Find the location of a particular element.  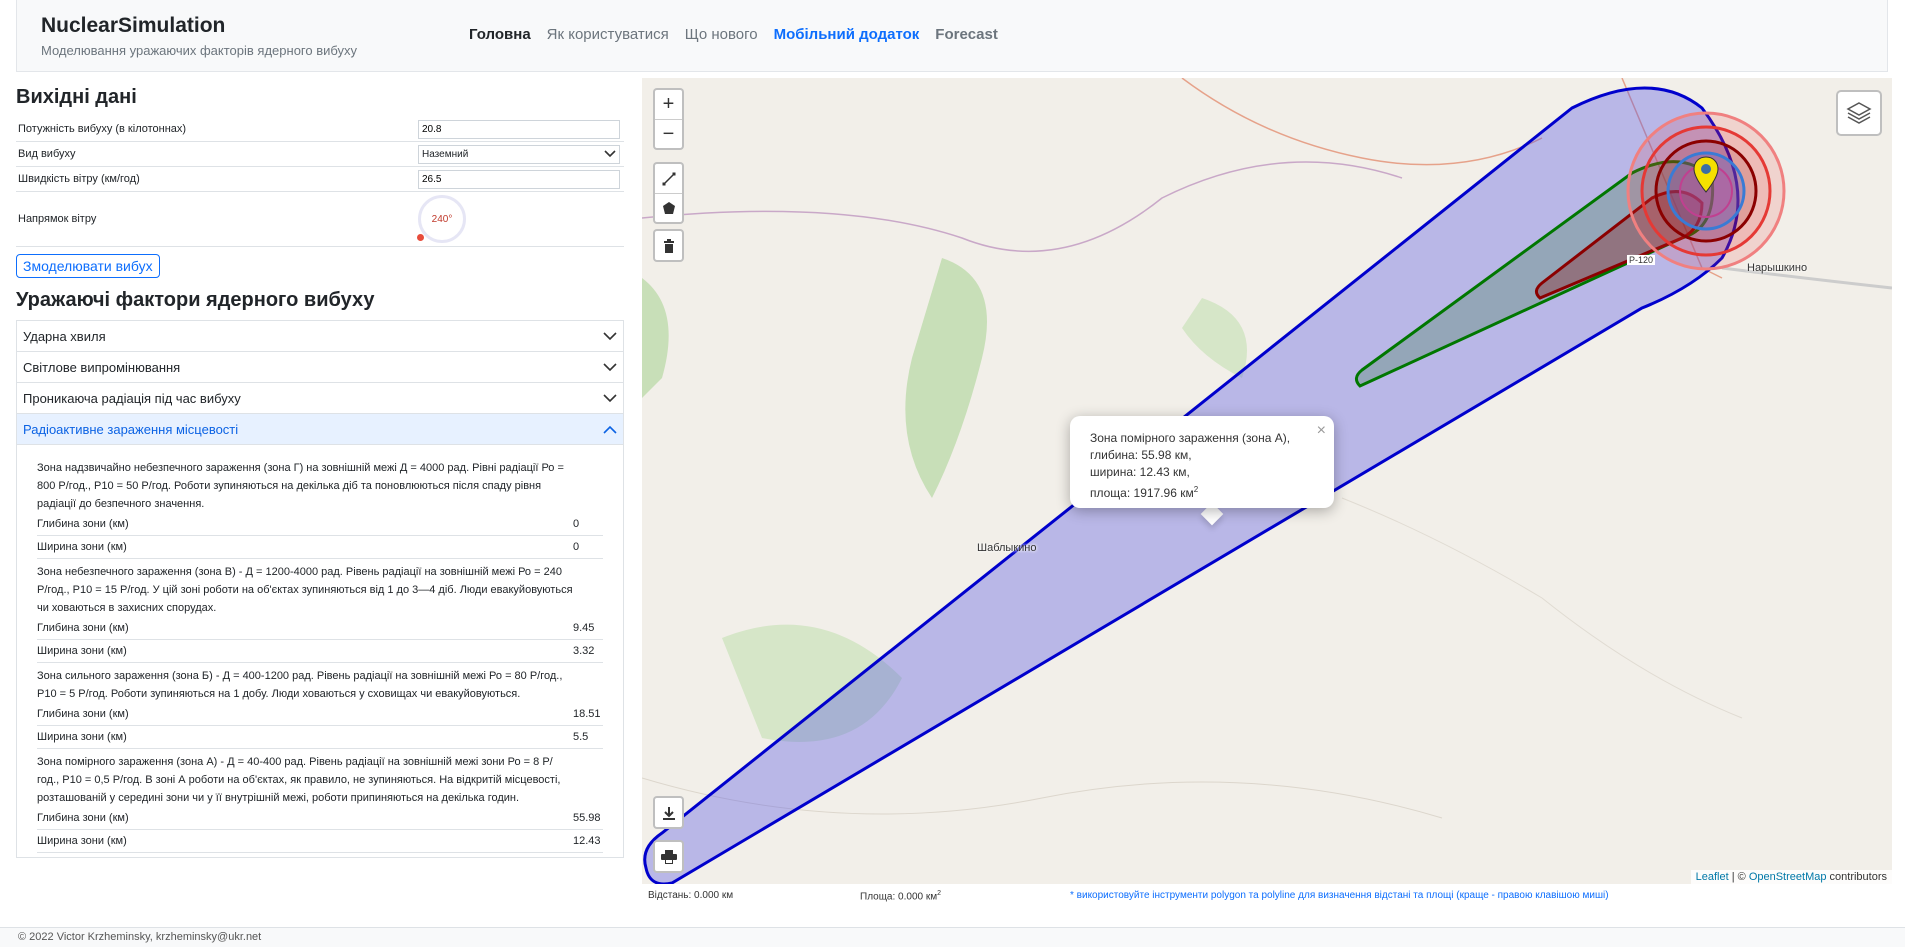

table-row: Ширина зони (км) 0 is located at coordinates (320, 547).